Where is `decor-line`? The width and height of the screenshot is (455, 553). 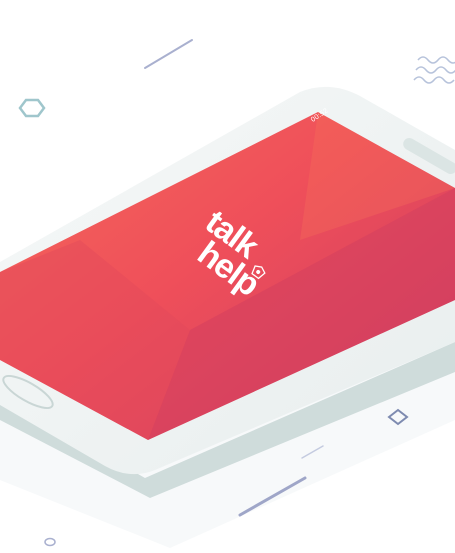 decor-line is located at coordinates (168, 54).